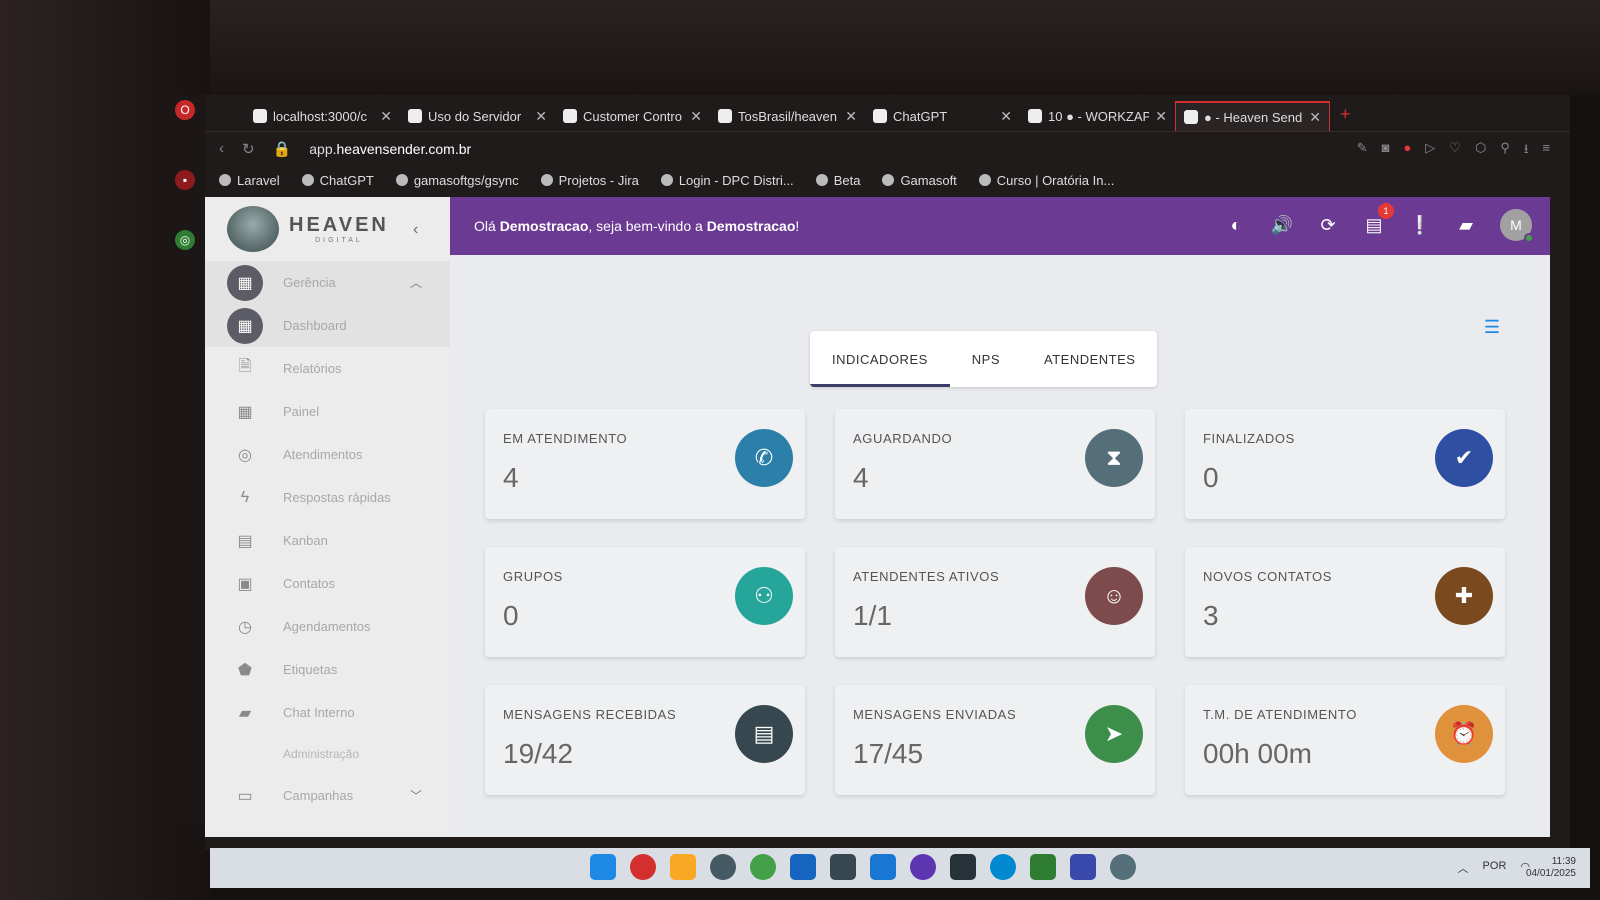 The image size is (1600, 900). What do you see at coordinates (923, 867) in the screenshot?
I see `github-icon` at bounding box center [923, 867].